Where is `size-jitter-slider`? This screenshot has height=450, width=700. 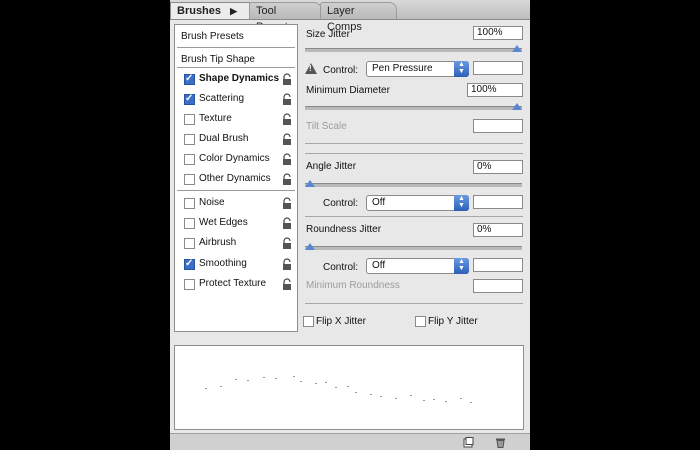 size-jitter-slider is located at coordinates (413, 48).